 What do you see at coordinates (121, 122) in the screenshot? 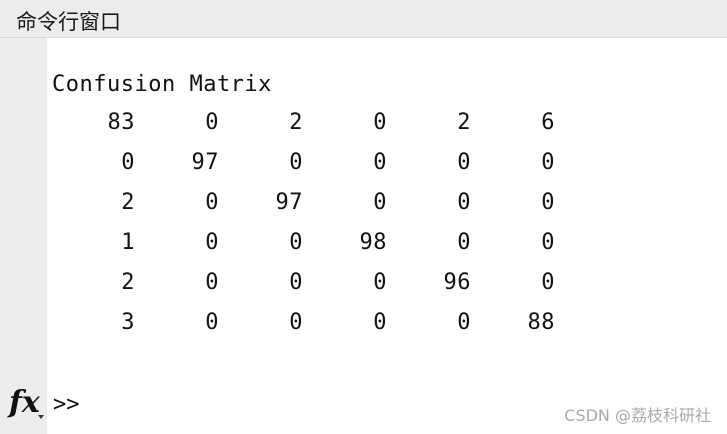
I see `matrix-cell: 83` at bounding box center [121, 122].